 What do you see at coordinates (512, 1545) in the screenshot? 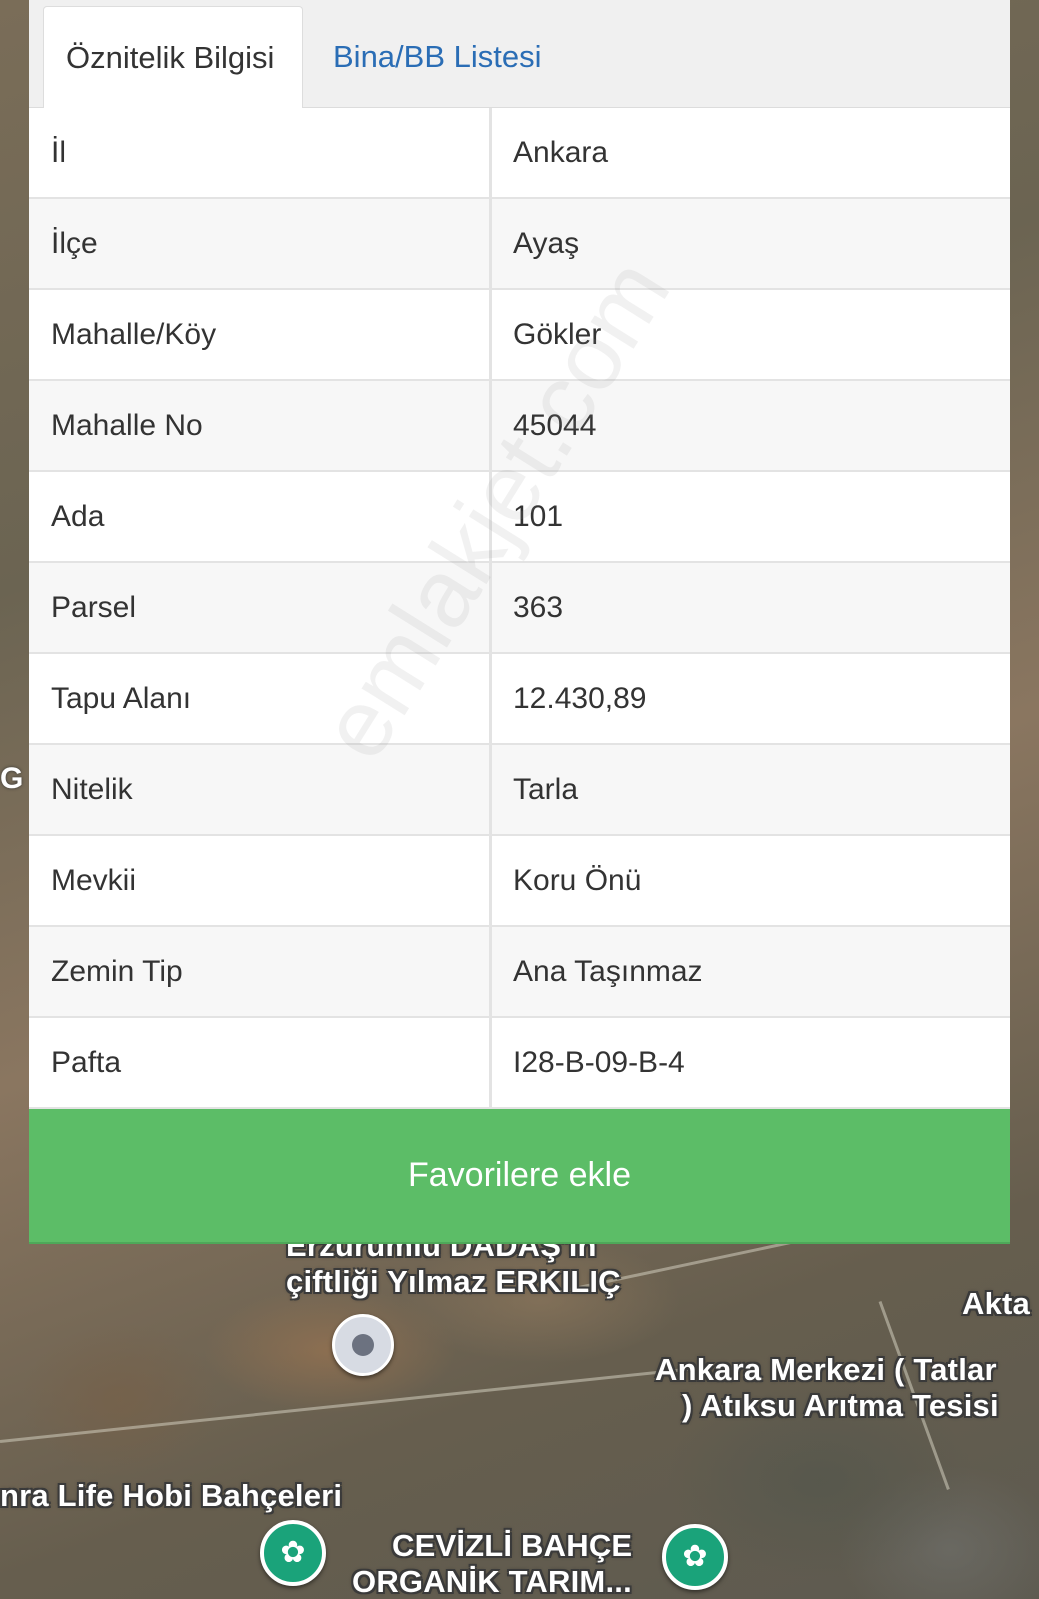
I see `map-label-cevizli: CEVİZLİ BAHÇE` at bounding box center [512, 1545].